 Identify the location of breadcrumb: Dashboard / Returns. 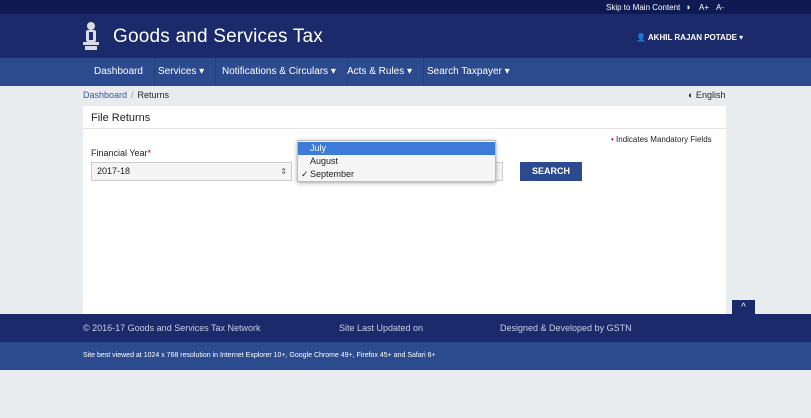
(126, 95).